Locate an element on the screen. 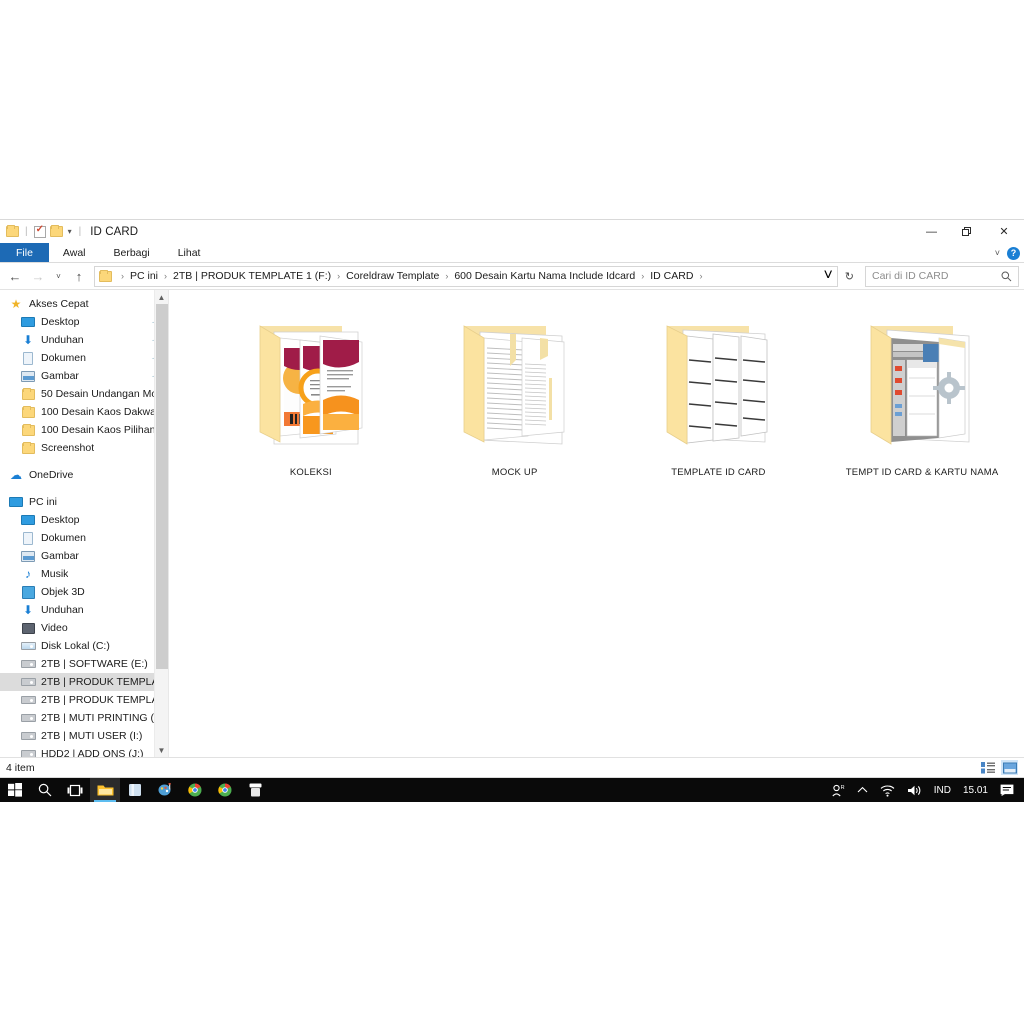 This screenshot has height=1024, width=1024. large-icons-view-button is located at coordinates (1009, 767).